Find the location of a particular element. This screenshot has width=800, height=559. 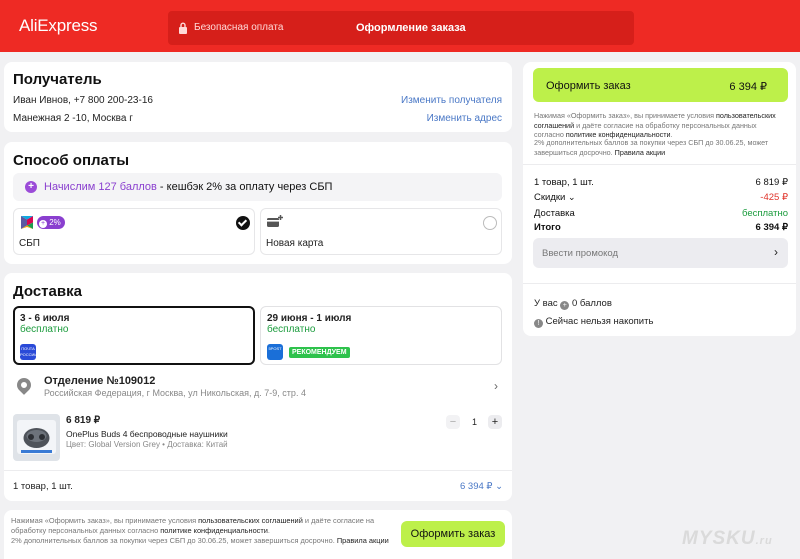

delivery-option-1: 3 - 6 июля бесплатно ПОЧТА РОССИИ is located at coordinates (134, 335).